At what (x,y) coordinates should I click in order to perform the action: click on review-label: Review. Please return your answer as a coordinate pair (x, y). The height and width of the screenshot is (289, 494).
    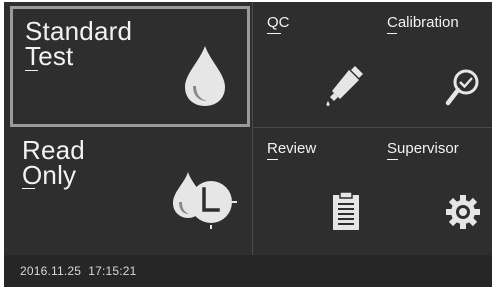
    Looking at the image, I should click on (292, 148).